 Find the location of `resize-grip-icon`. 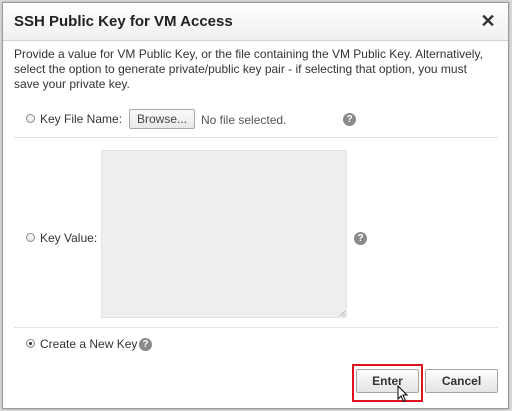

resize-grip-icon is located at coordinates (342, 313).